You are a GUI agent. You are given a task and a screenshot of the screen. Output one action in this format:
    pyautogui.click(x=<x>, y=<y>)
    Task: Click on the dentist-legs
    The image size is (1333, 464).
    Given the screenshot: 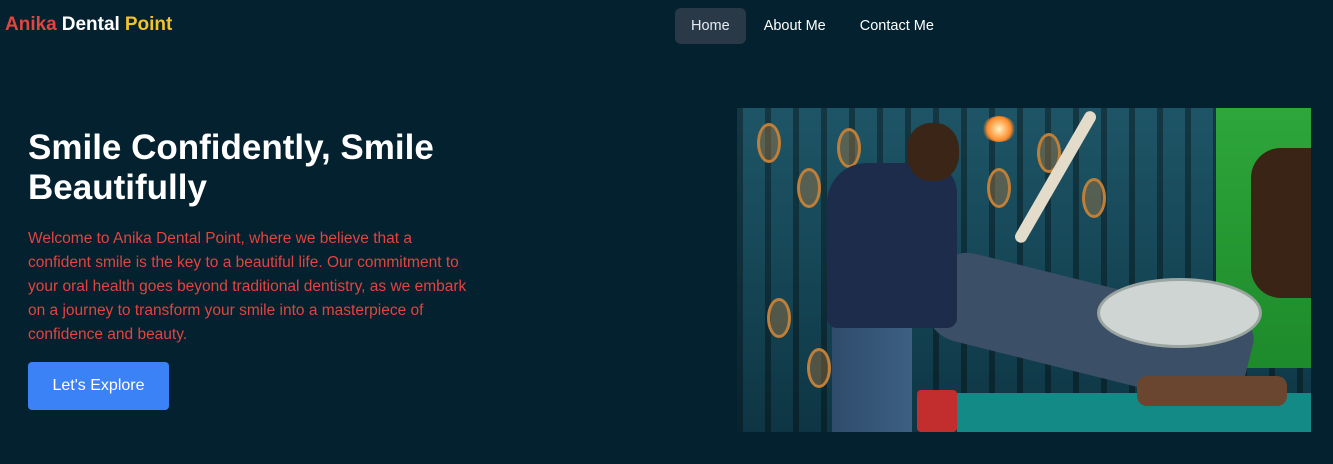 What is the action you would take?
    pyautogui.click(x=872, y=377)
    